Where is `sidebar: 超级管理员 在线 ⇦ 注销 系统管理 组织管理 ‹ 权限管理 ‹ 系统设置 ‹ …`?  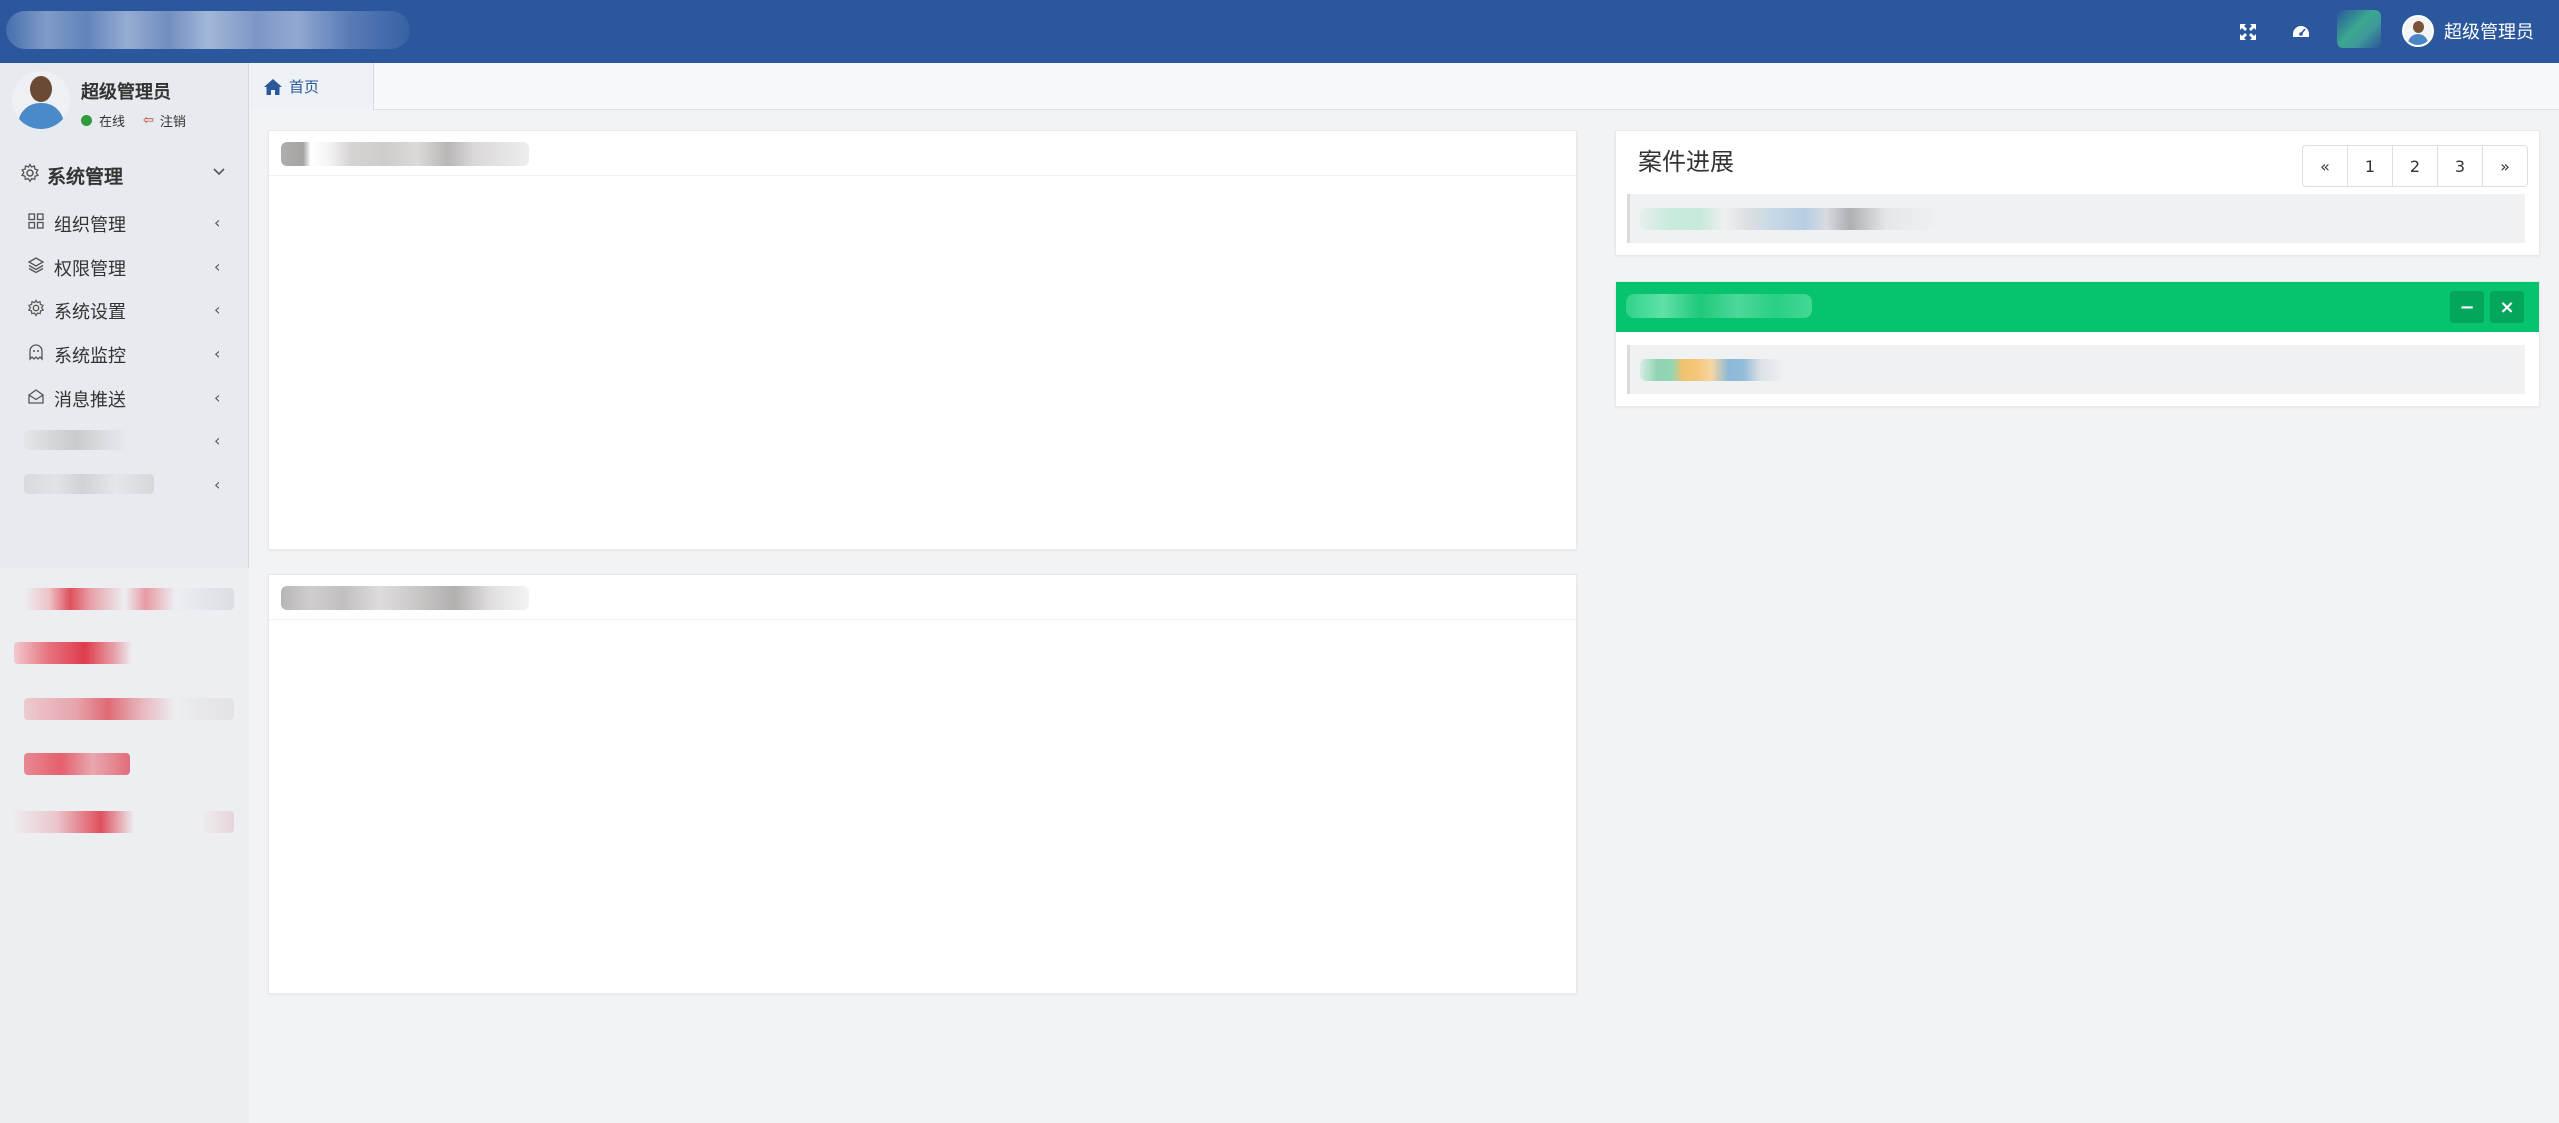
sidebar: 超级管理员 在线 ⇦ 注销 系统管理 组织管理 ‹ 权限管理 ‹ 系统设置 ‹ … is located at coordinates (124, 593).